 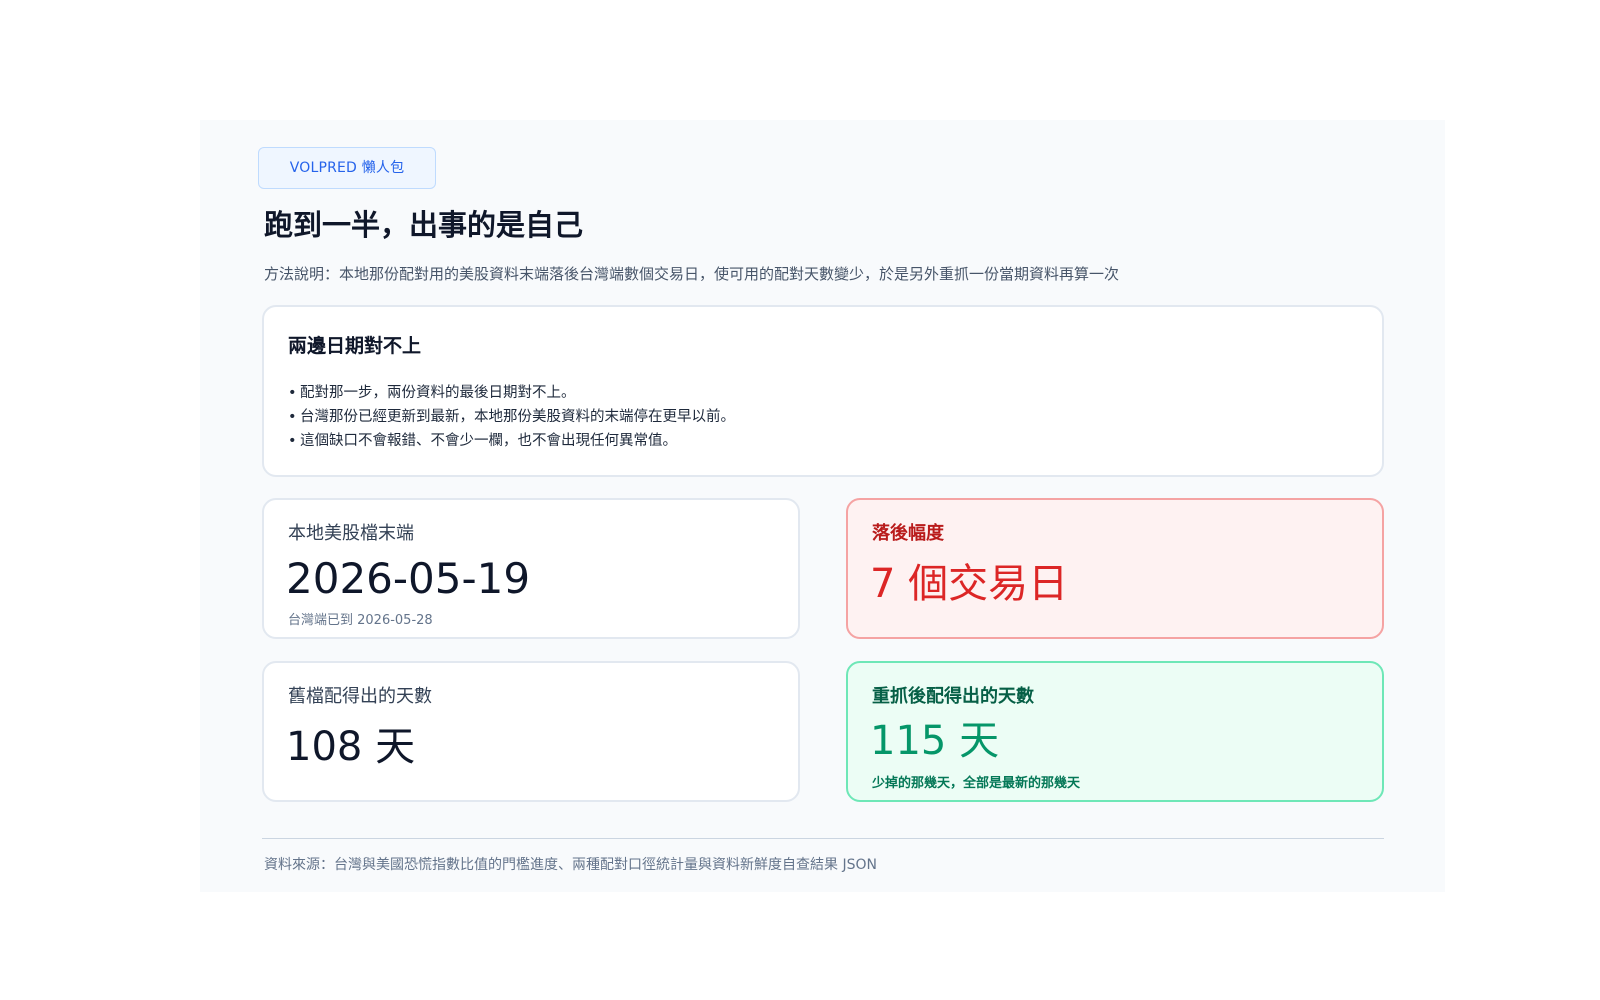 I want to click on stat-label: 落後幅度, so click(x=908, y=533).